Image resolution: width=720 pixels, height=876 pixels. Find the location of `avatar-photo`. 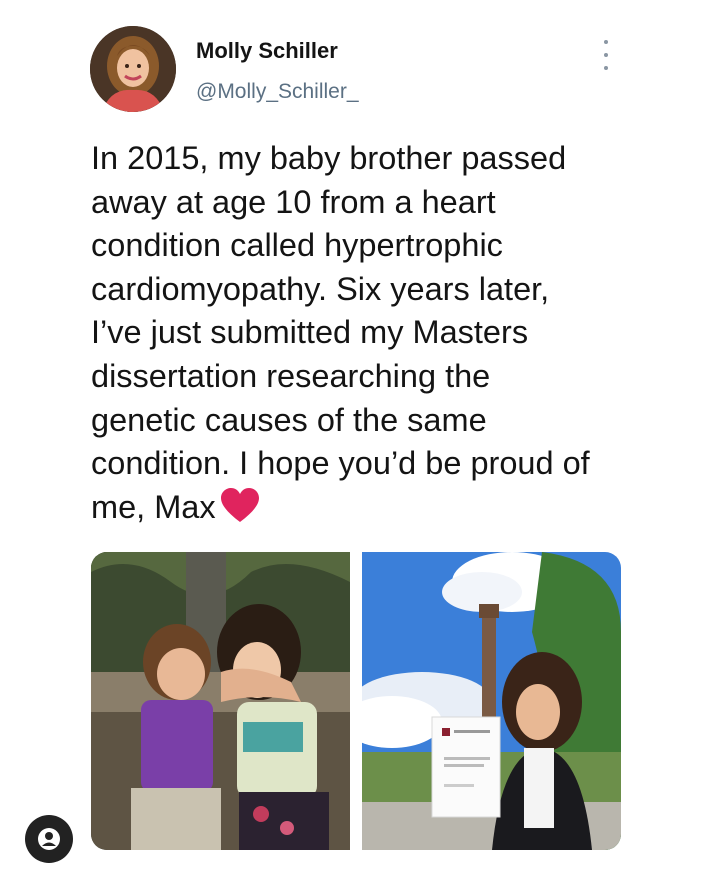

avatar-photo is located at coordinates (133, 69).